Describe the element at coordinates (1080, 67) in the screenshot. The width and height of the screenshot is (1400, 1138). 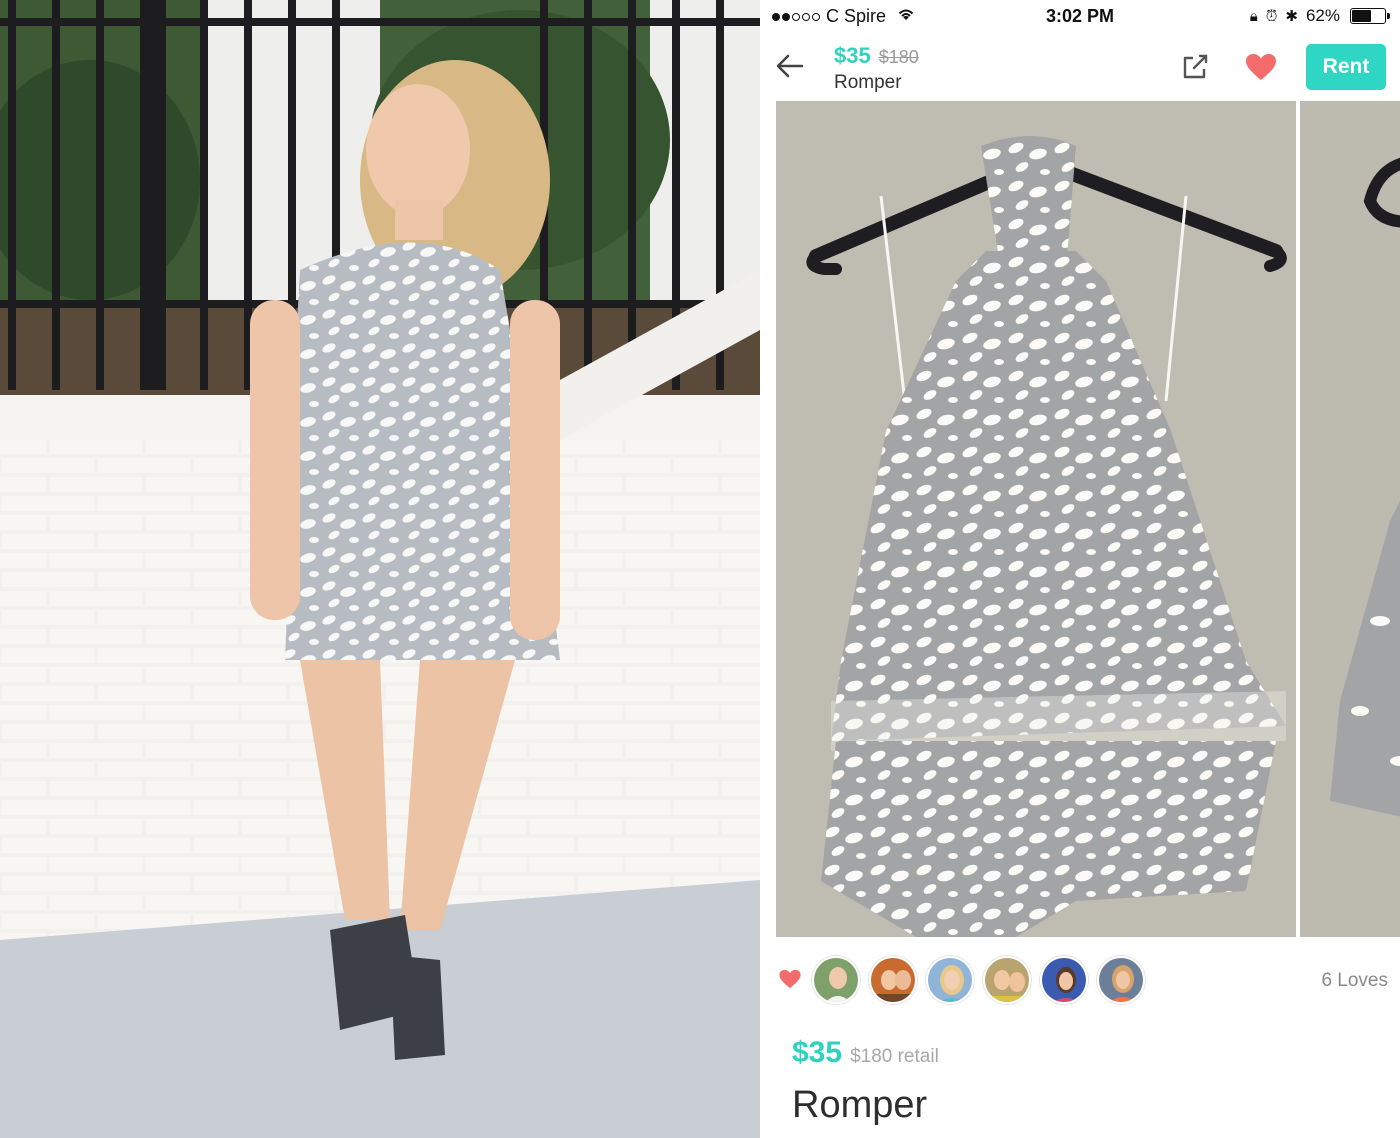
I see `nav-bar: $35 $180 Romper Rent` at that location.